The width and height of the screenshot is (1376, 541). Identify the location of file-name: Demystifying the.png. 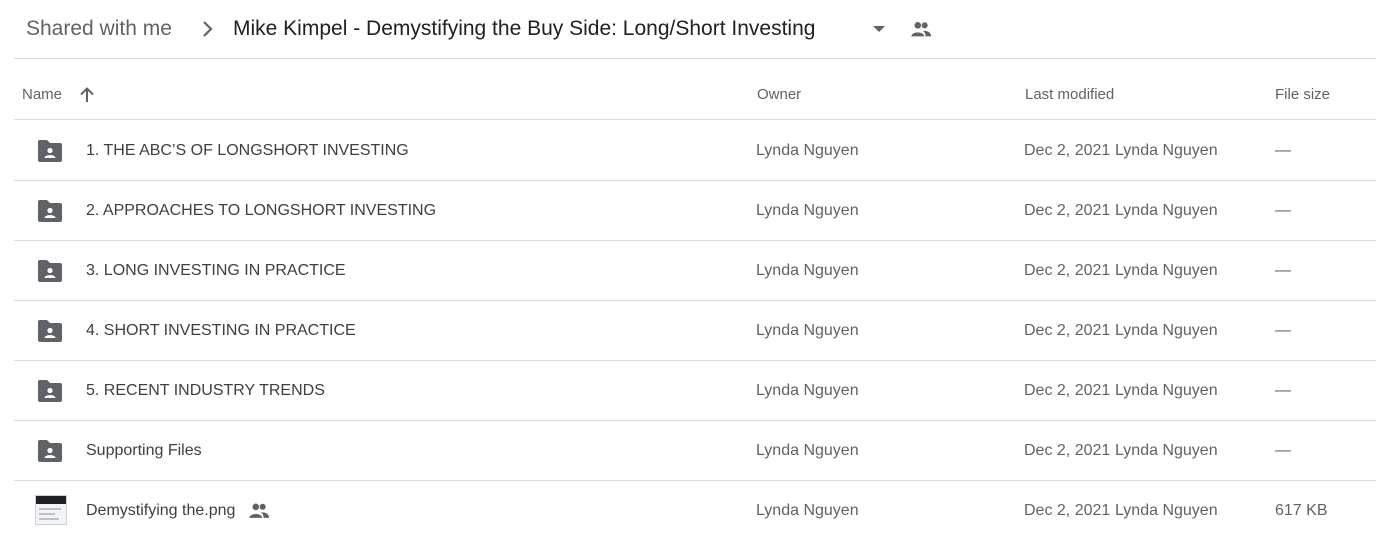
(161, 510).